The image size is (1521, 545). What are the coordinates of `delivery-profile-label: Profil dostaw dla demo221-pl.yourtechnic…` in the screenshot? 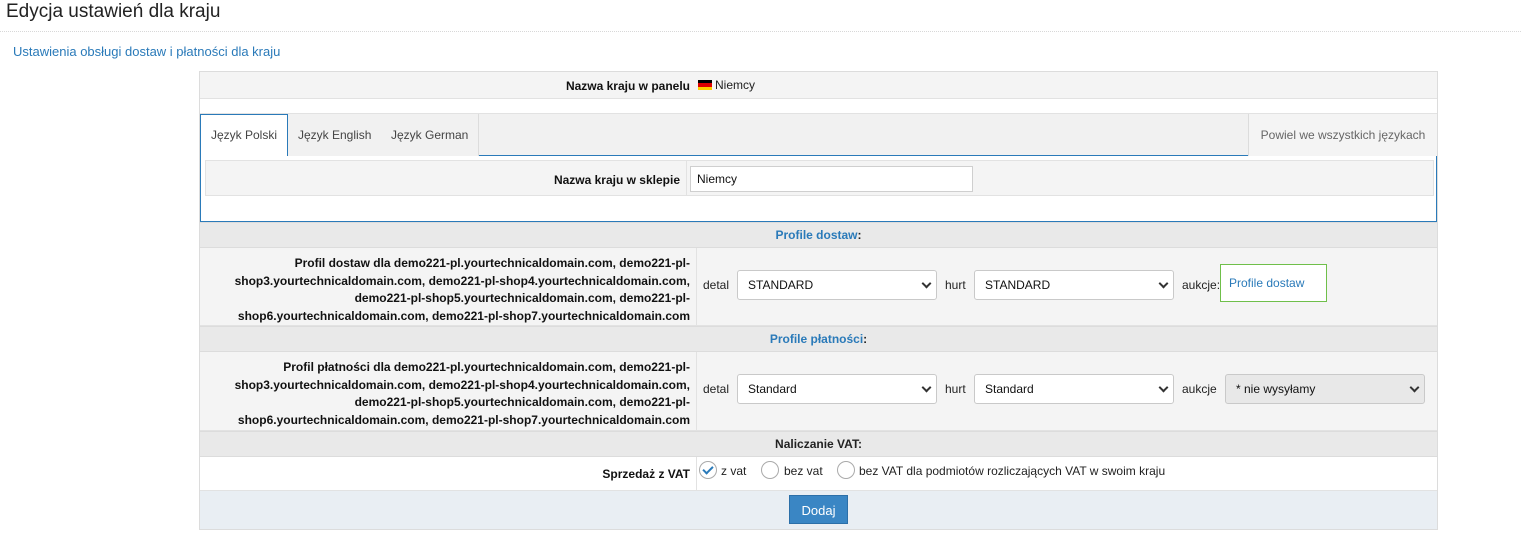 It's located at (445, 290).